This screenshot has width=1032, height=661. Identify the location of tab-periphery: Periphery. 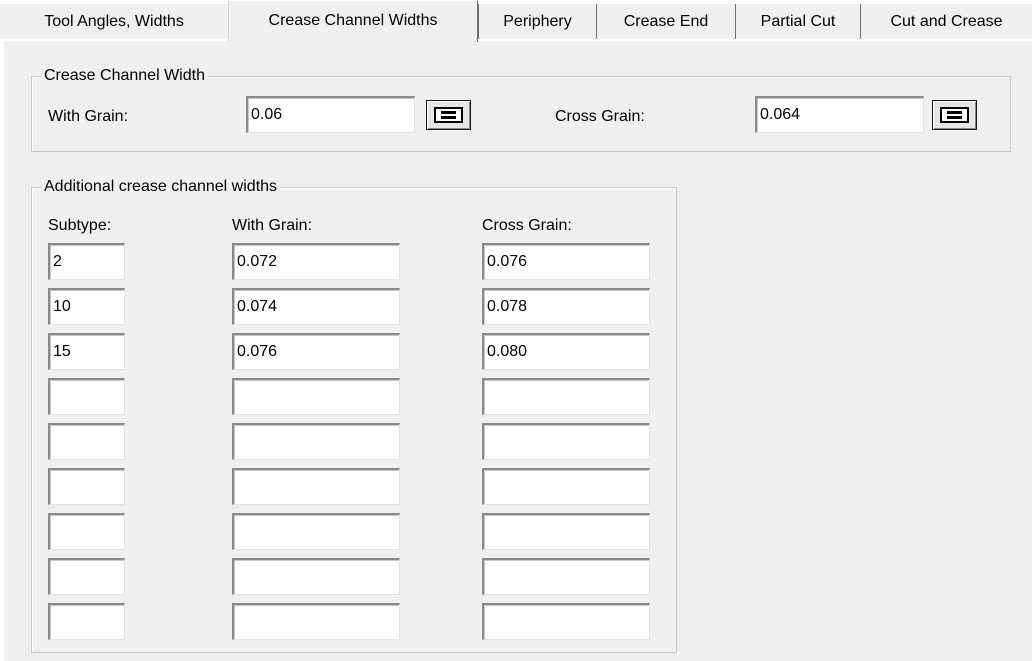
(537, 21).